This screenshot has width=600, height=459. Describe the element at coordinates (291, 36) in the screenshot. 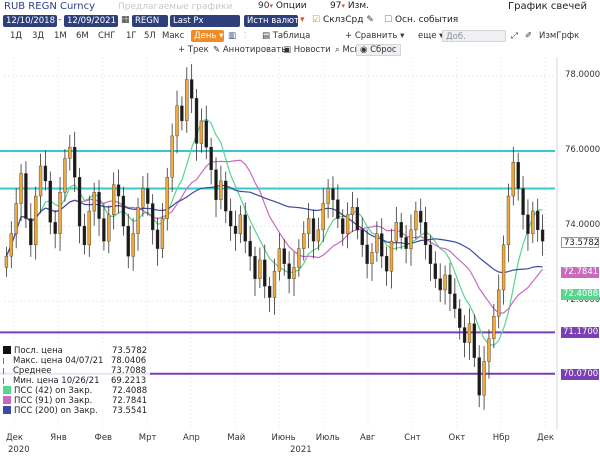

I see `table-label: Таблица` at that location.